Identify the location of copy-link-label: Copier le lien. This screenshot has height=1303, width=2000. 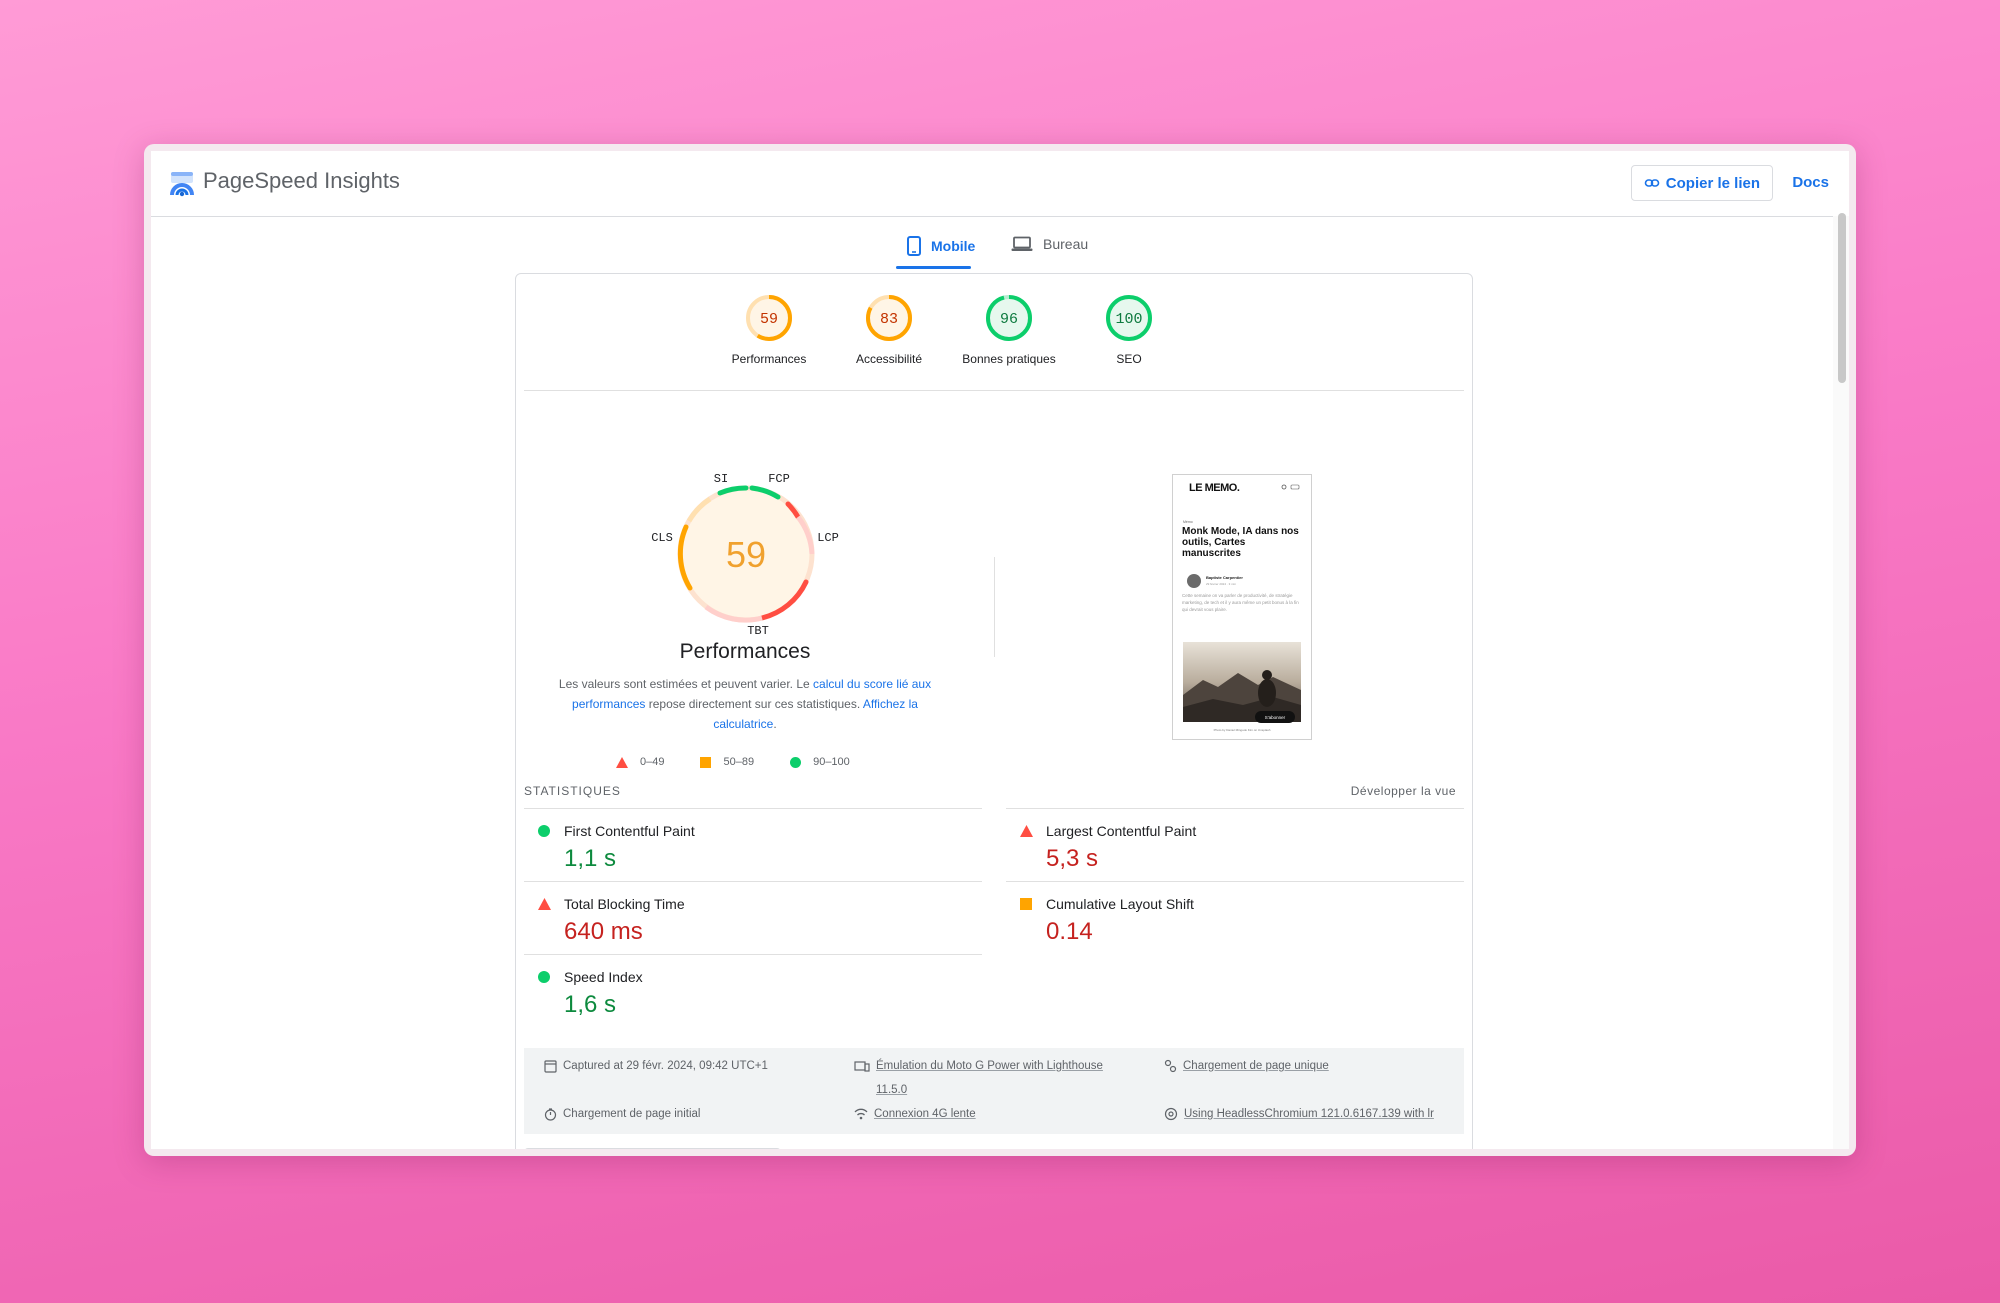
(1712, 183).